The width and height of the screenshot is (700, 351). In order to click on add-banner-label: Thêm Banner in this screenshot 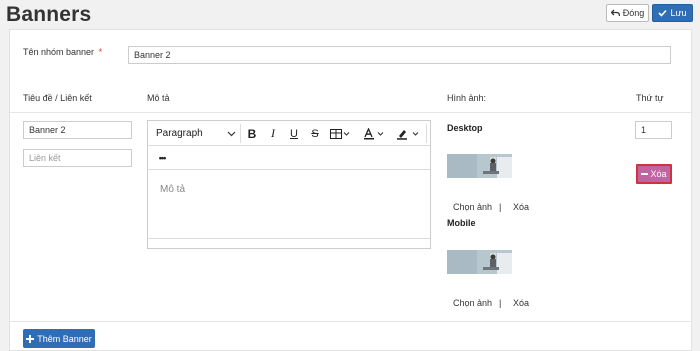, I will do `click(64, 338)`.